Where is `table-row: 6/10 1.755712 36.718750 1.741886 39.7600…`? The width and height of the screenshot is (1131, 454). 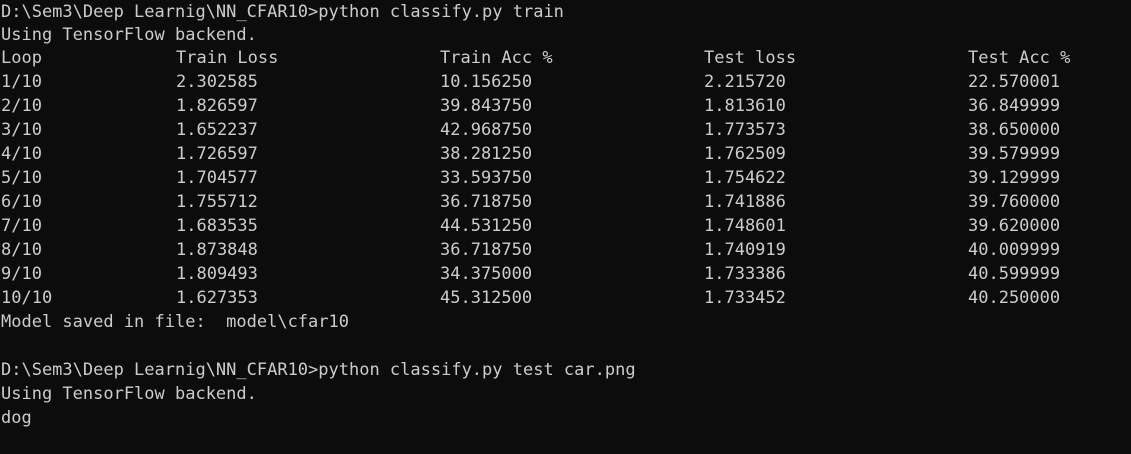
table-row: 6/10 1.755712 36.718750 1.741886 39.7600… is located at coordinates (565, 202).